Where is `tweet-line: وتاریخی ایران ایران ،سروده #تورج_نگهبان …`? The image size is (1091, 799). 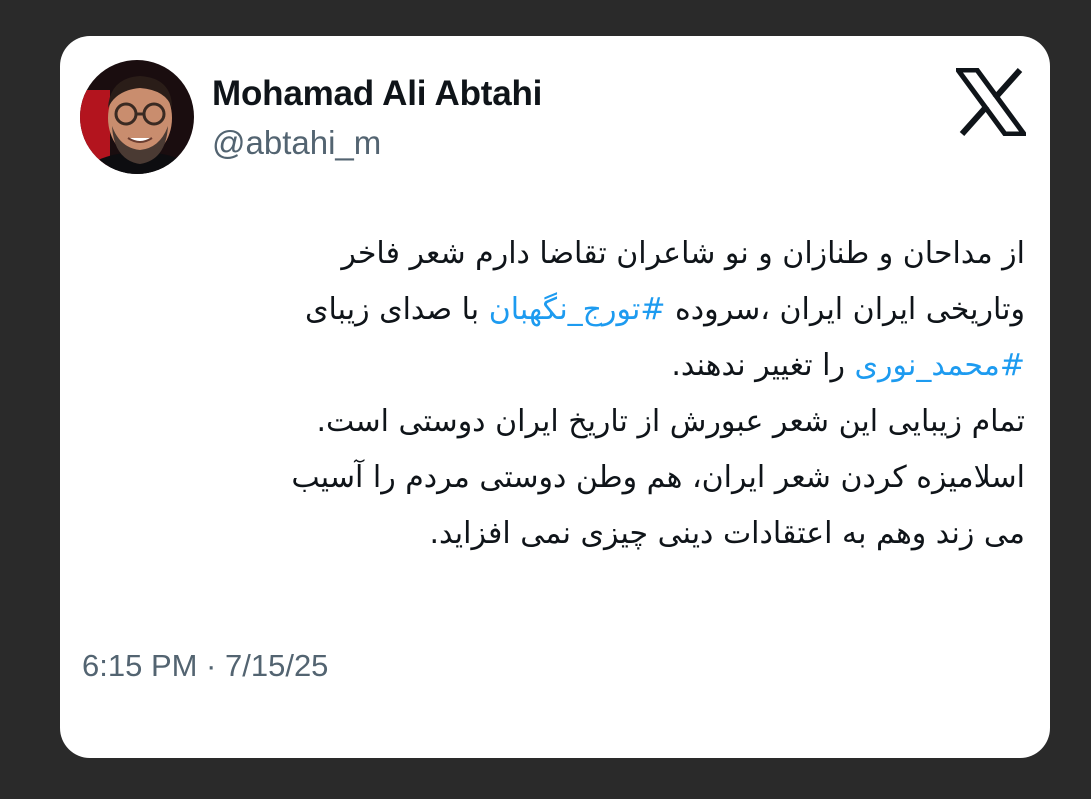
tweet-line: وتاریخی ایران ایران ،سروده #تورج_نگهبان … is located at coordinates (562, 310).